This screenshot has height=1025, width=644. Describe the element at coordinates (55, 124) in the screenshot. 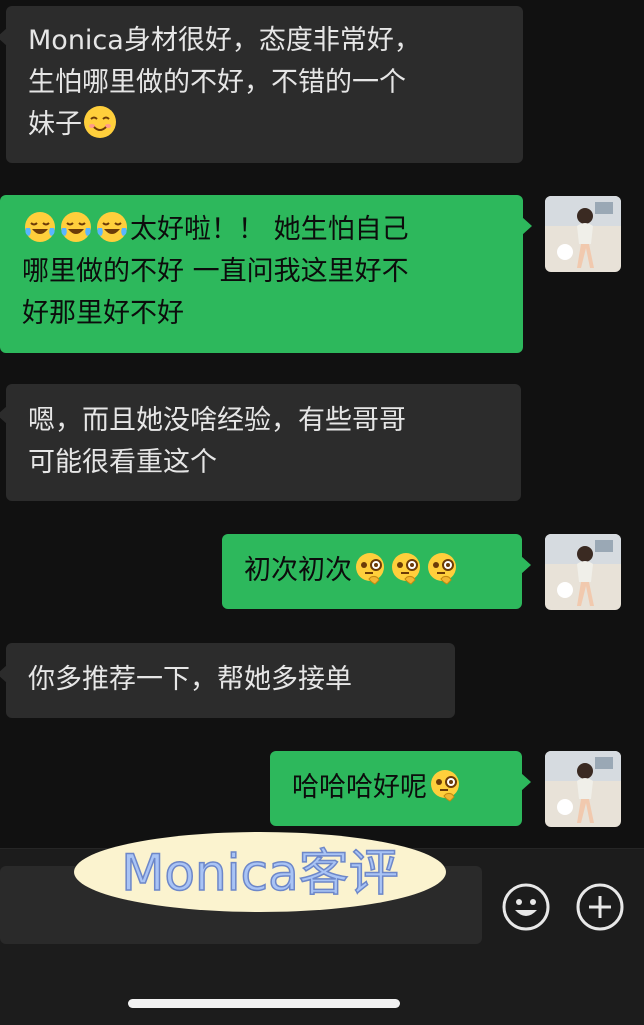

I see `message-text-line: 妹子` at that location.